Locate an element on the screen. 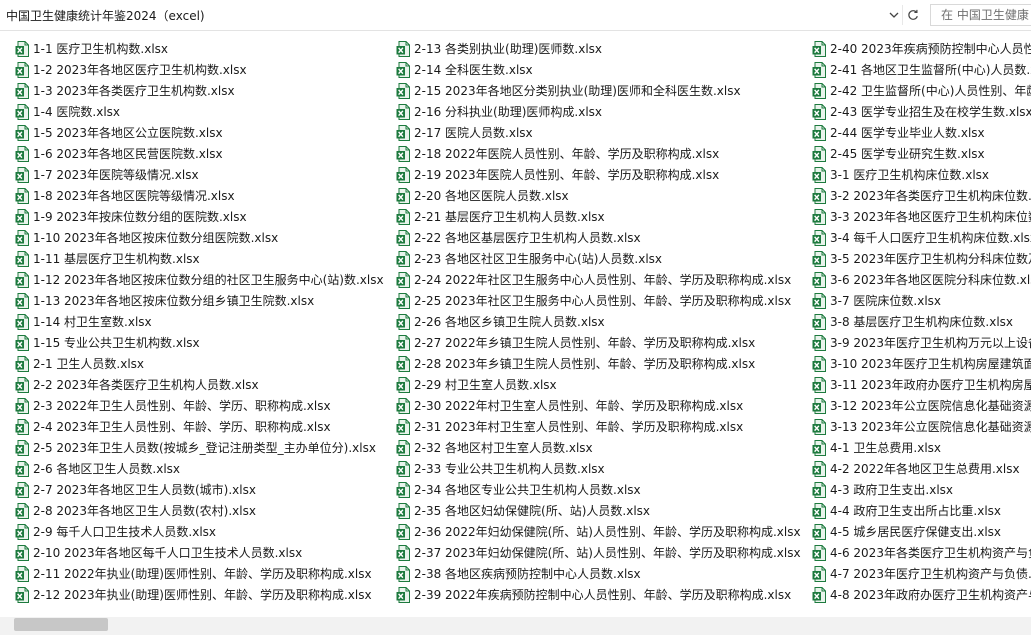 The height and width of the screenshot is (635, 1031). file-item: 2-29 村卫生室人员数.xlsx is located at coordinates (598, 384).